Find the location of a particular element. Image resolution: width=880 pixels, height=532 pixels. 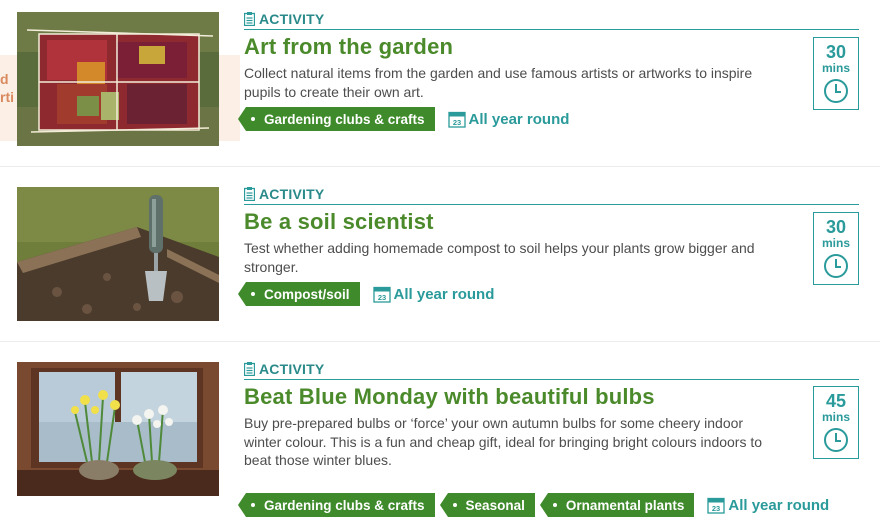

activity-title-link: Beat Blue Monday with beautiful bulbs is located at coordinates (449, 397).